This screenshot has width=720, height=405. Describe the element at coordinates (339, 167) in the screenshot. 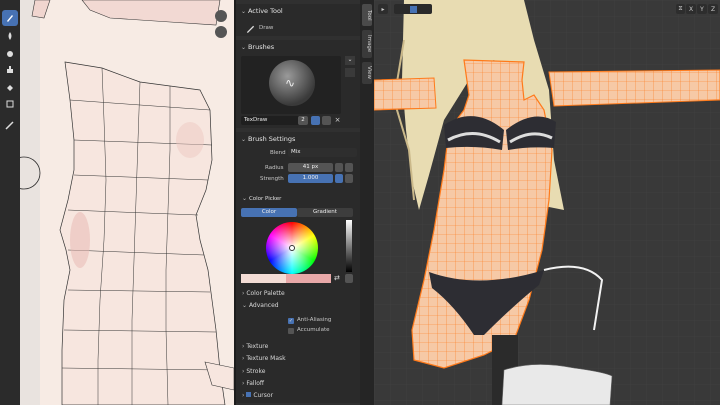

I see `radius-pen-icon` at that location.